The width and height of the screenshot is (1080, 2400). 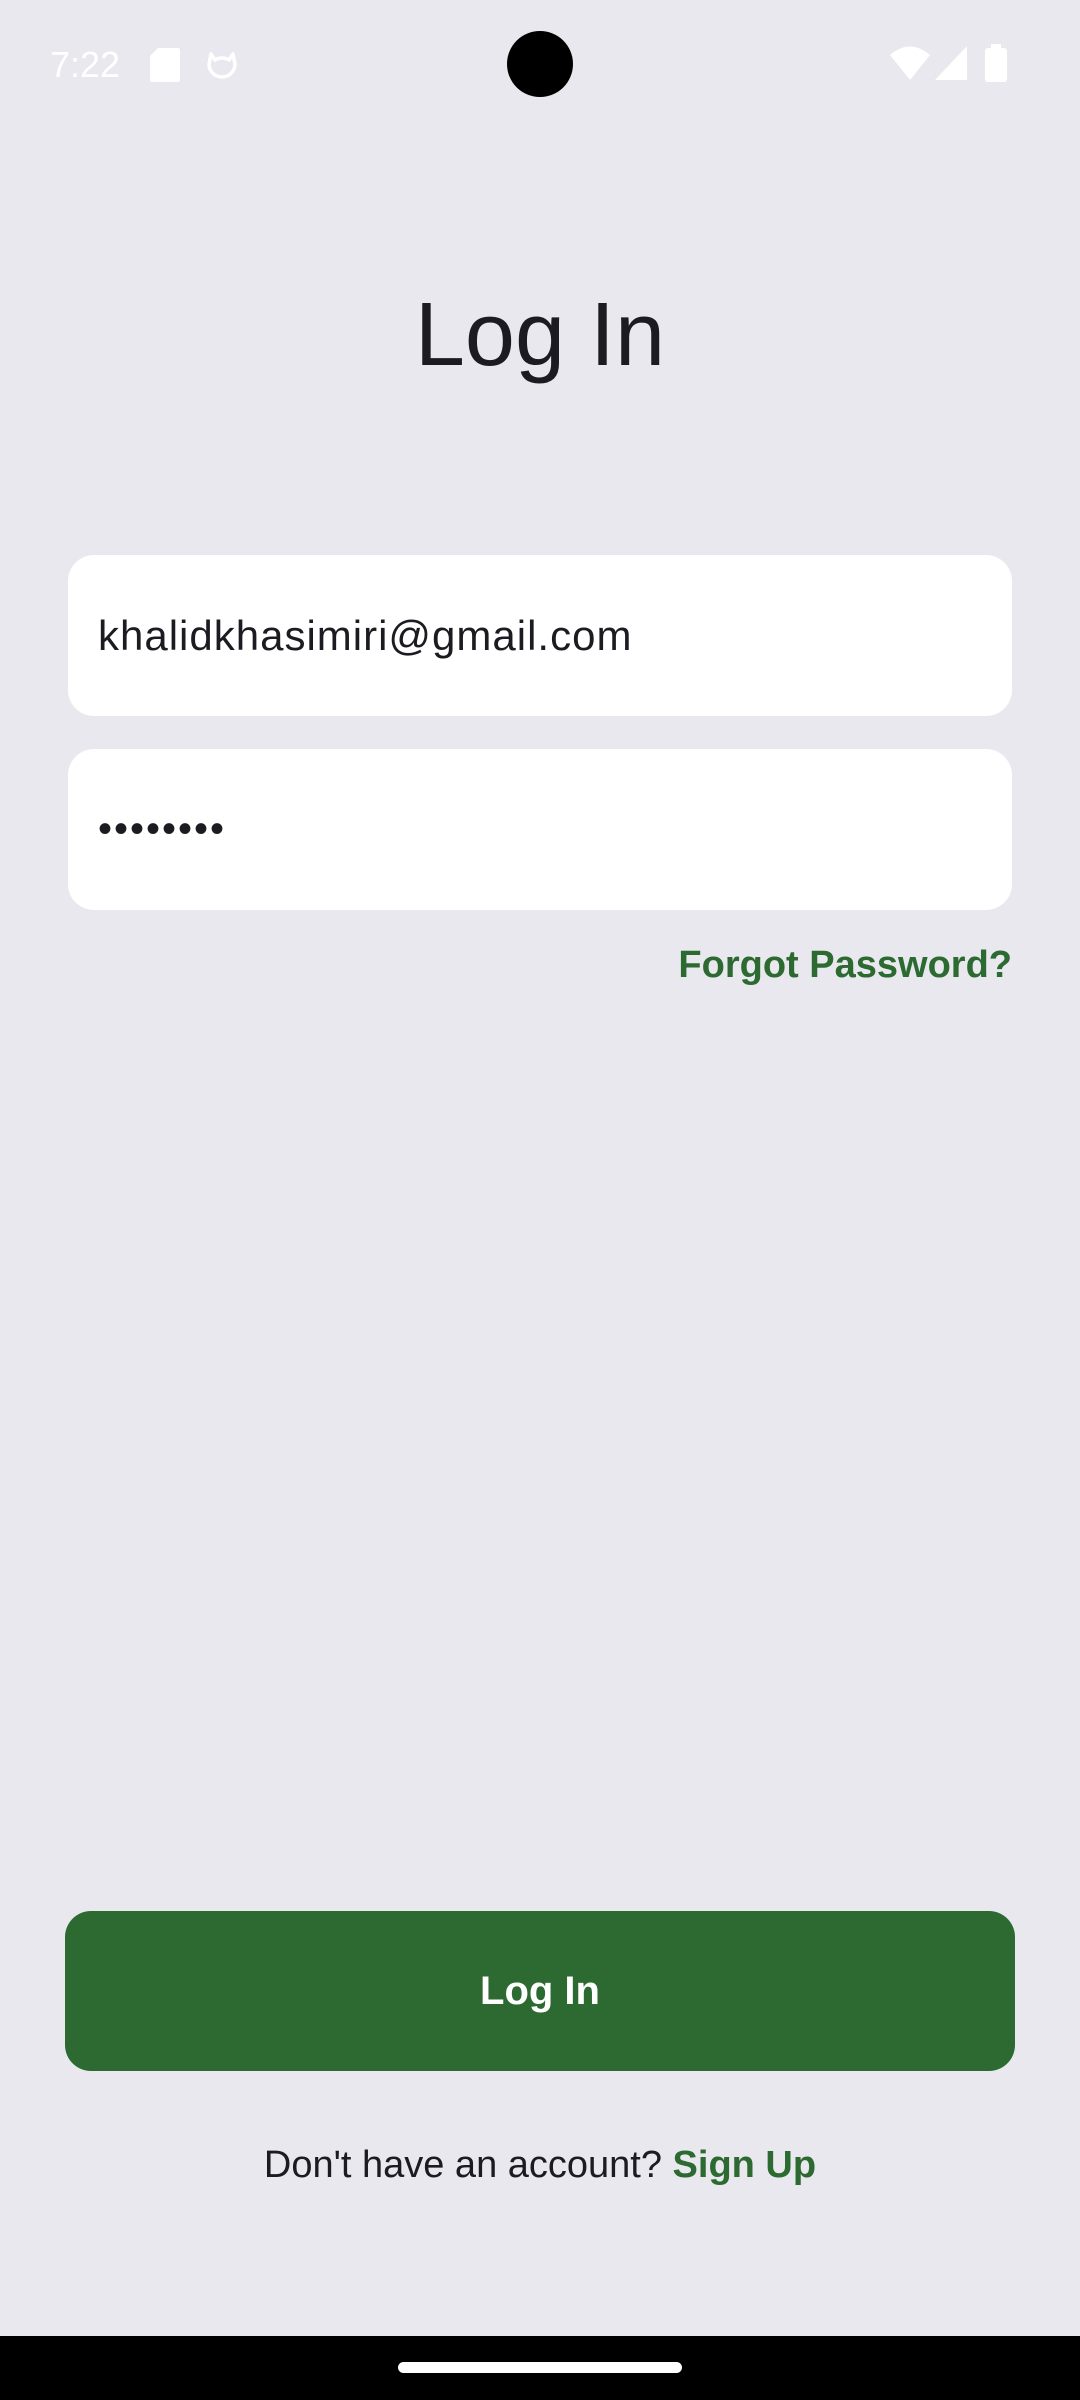 What do you see at coordinates (222, 65) in the screenshot?
I see `cat-icon` at bounding box center [222, 65].